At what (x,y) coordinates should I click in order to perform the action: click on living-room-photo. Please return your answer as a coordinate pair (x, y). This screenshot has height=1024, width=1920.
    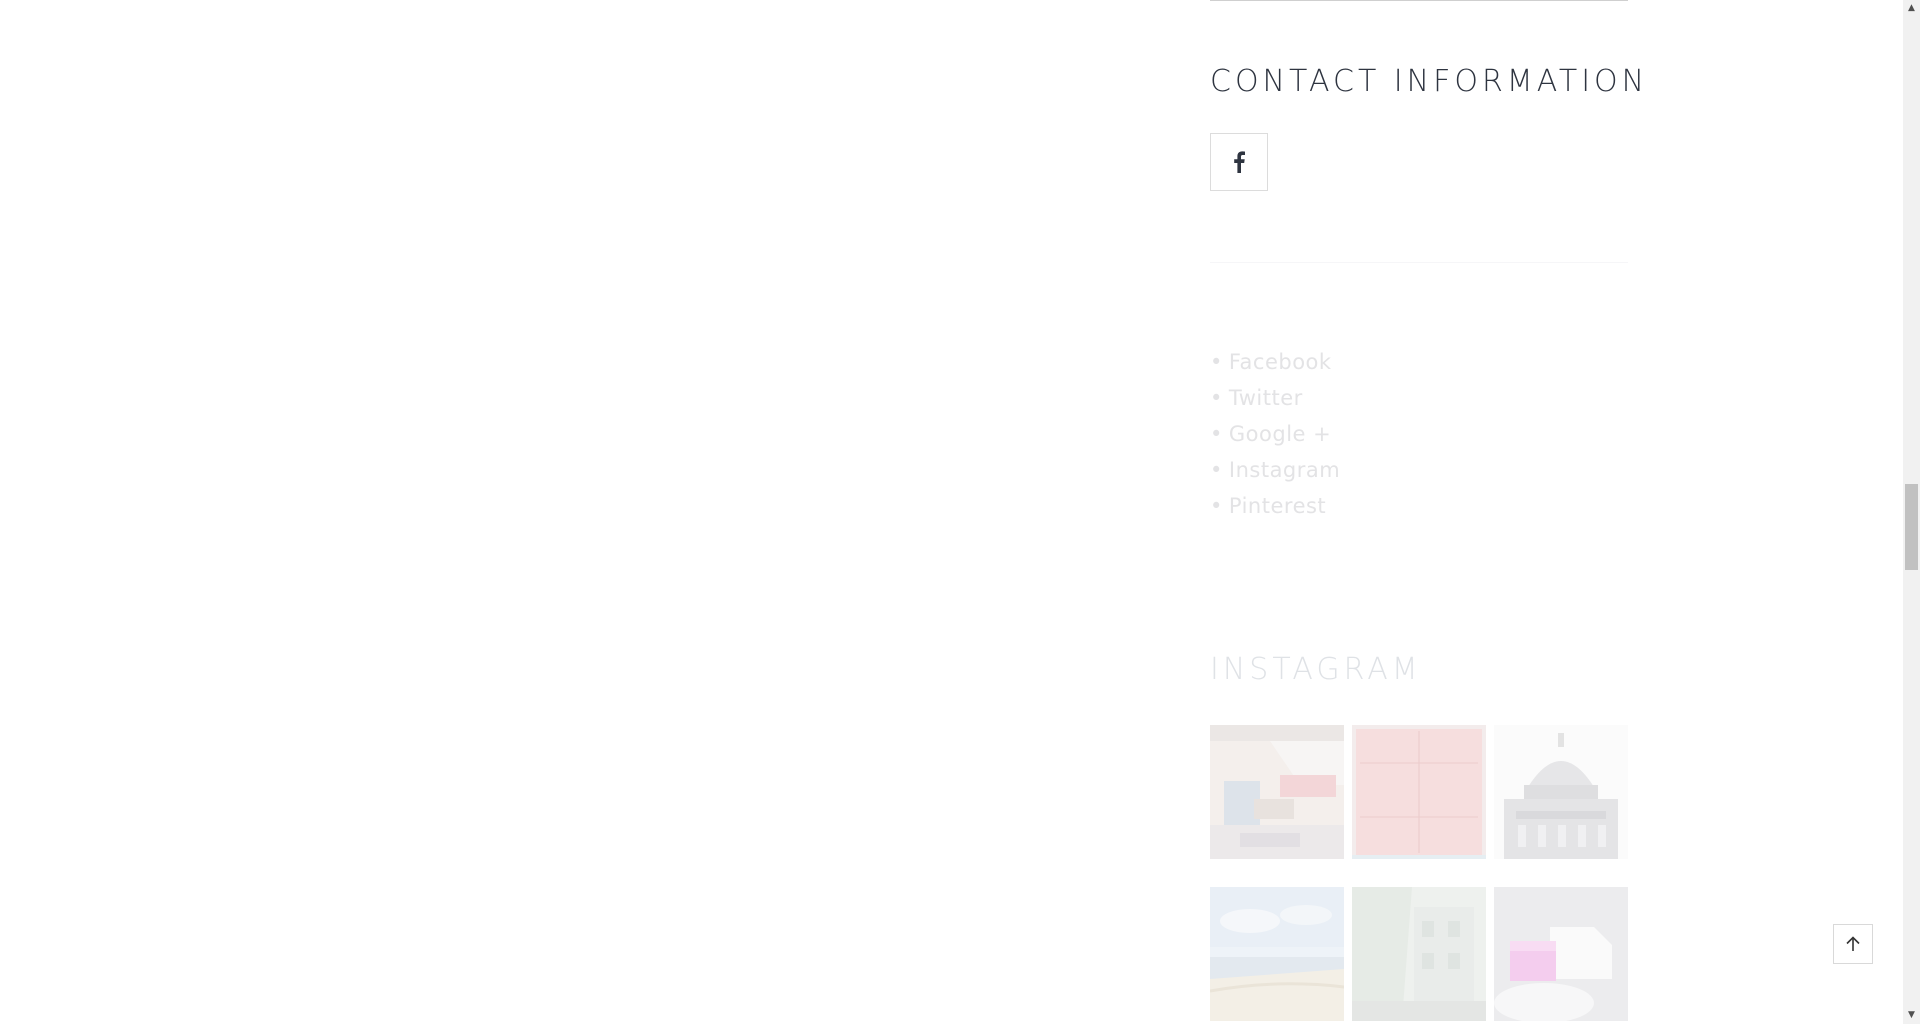
    Looking at the image, I should click on (1277, 792).